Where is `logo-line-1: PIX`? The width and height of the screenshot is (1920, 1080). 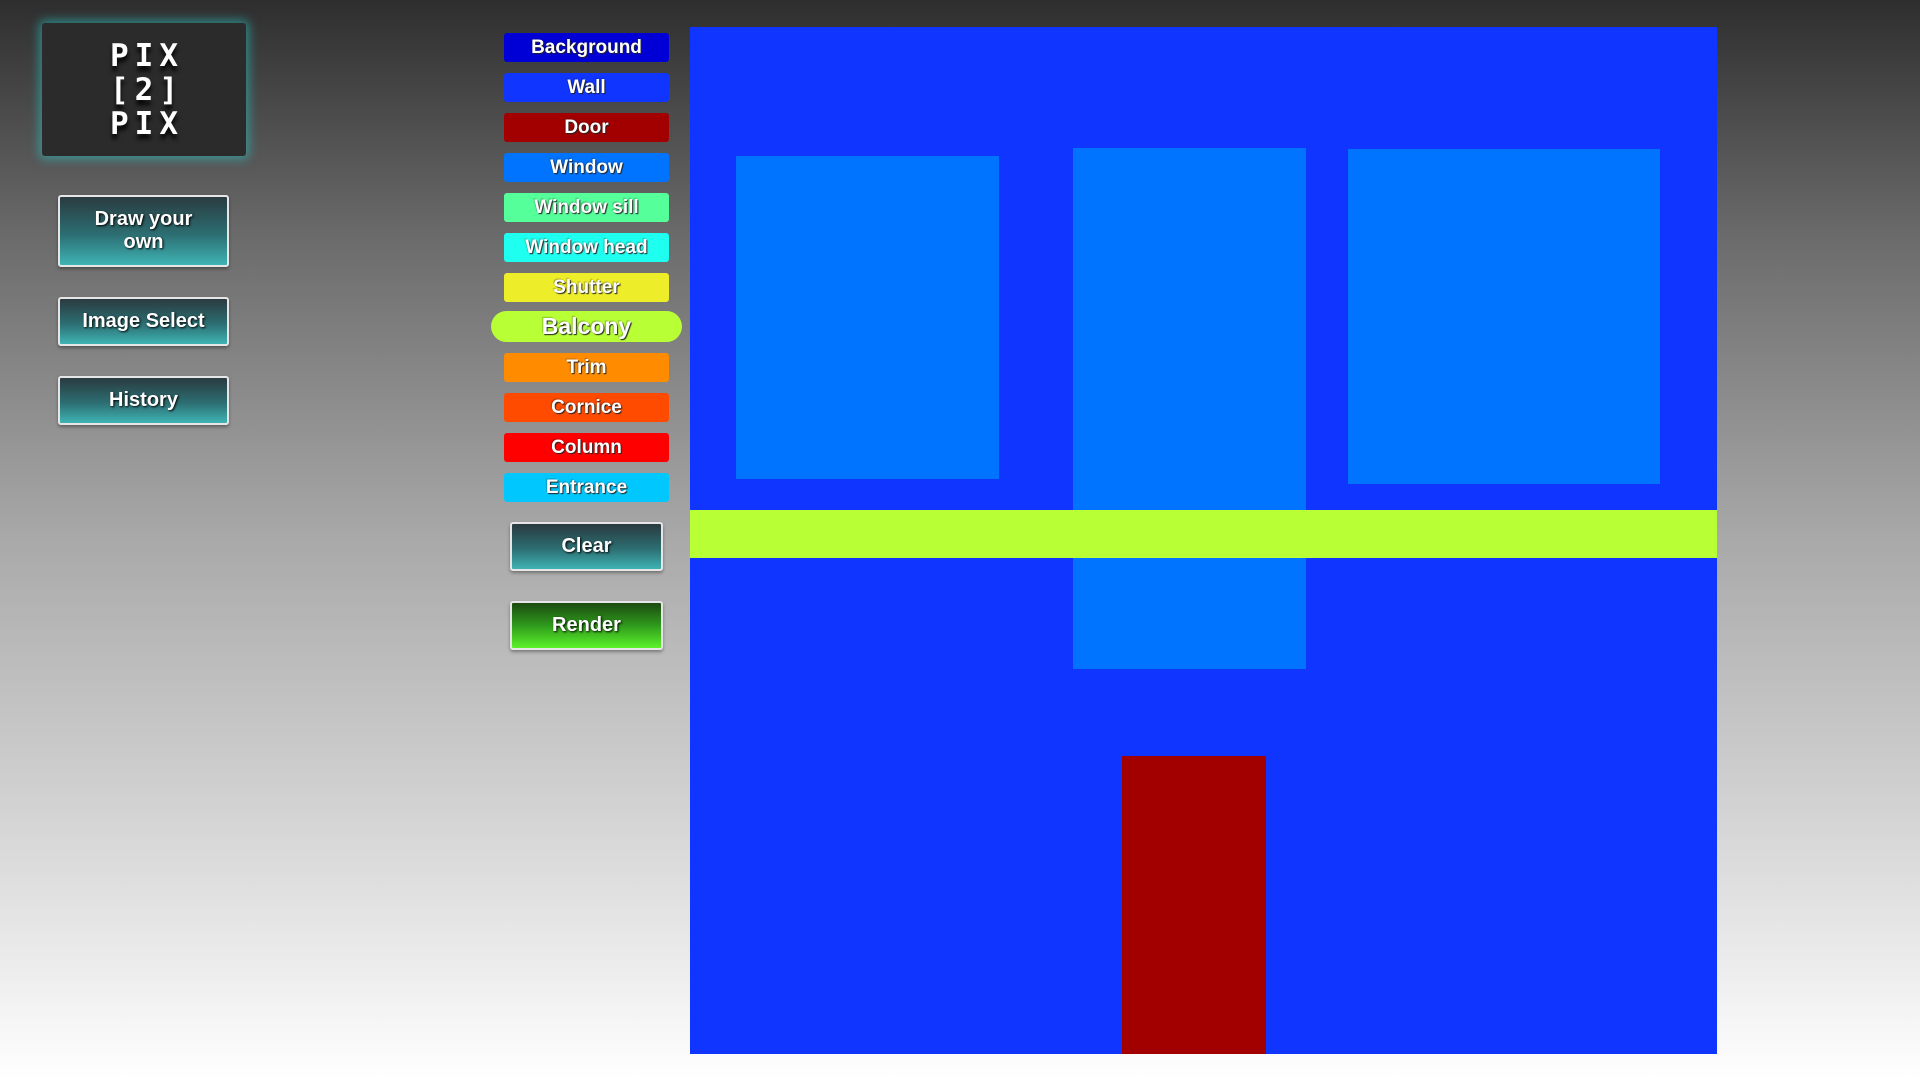 logo-line-1: PIX is located at coordinates (147, 55).